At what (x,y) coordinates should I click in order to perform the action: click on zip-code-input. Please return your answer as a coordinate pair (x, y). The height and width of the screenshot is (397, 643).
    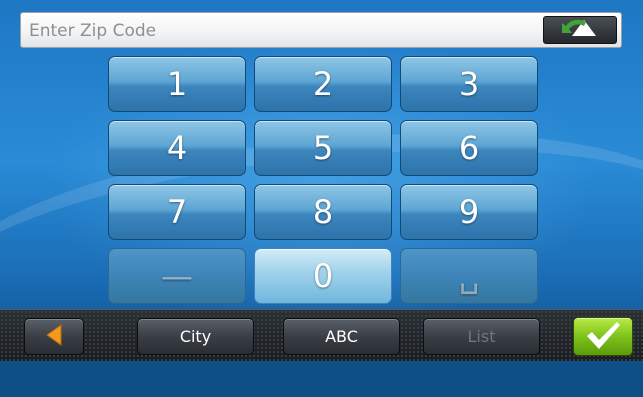
    Looking at the image, I should click on (285, 31).